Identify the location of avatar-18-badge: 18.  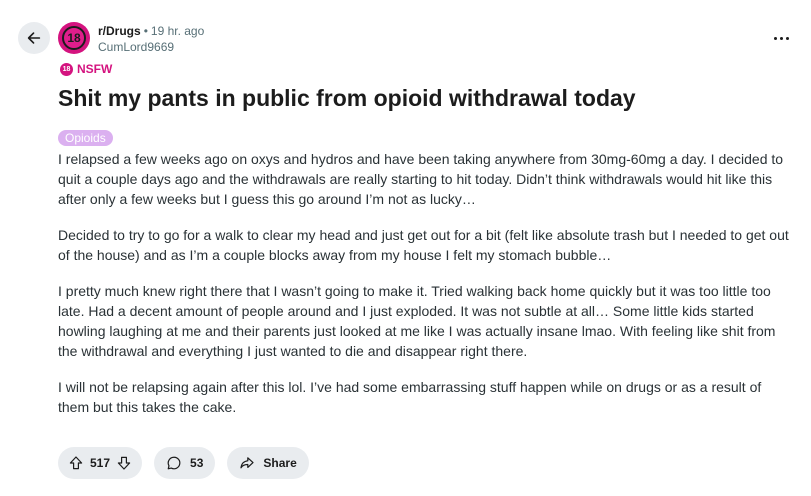
(74, 38).